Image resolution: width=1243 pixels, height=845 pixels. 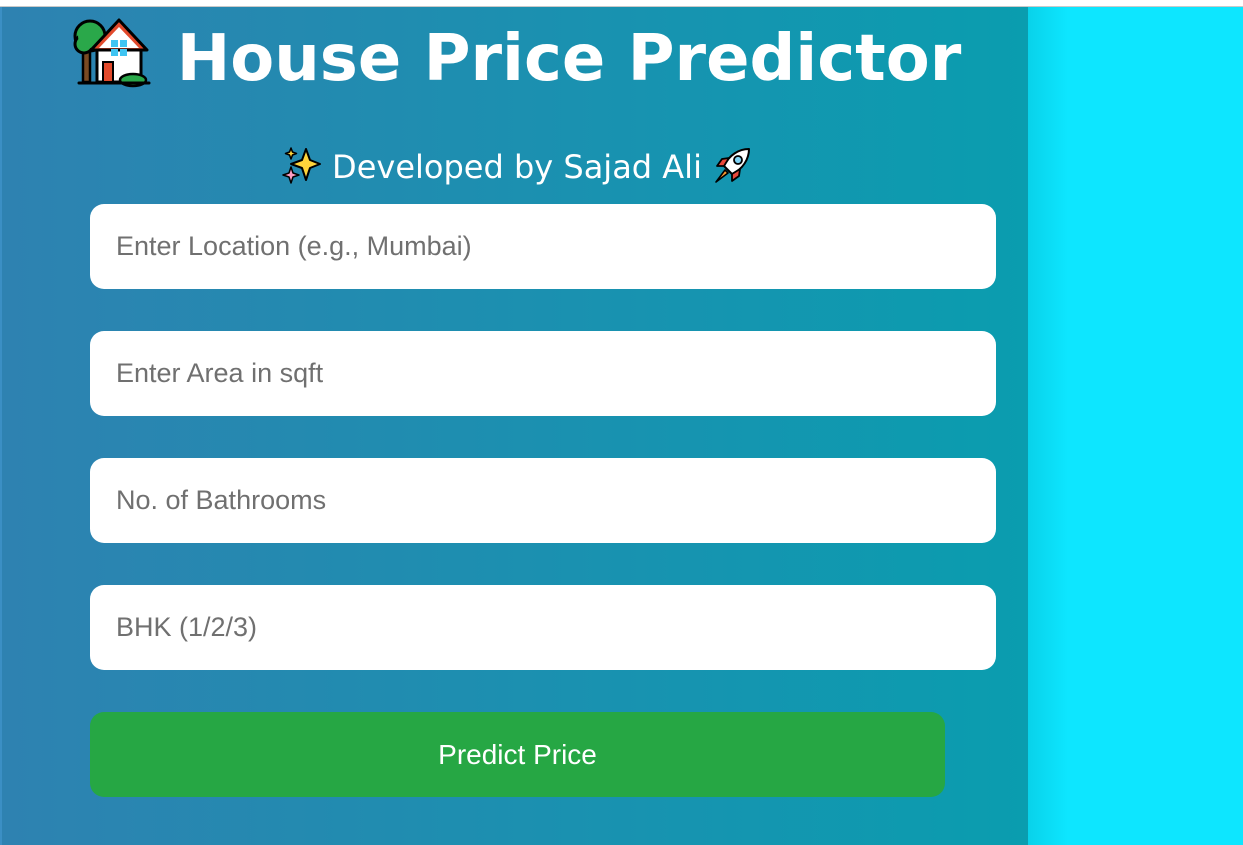 I want to click on location-input, so click(x=543, y=246).